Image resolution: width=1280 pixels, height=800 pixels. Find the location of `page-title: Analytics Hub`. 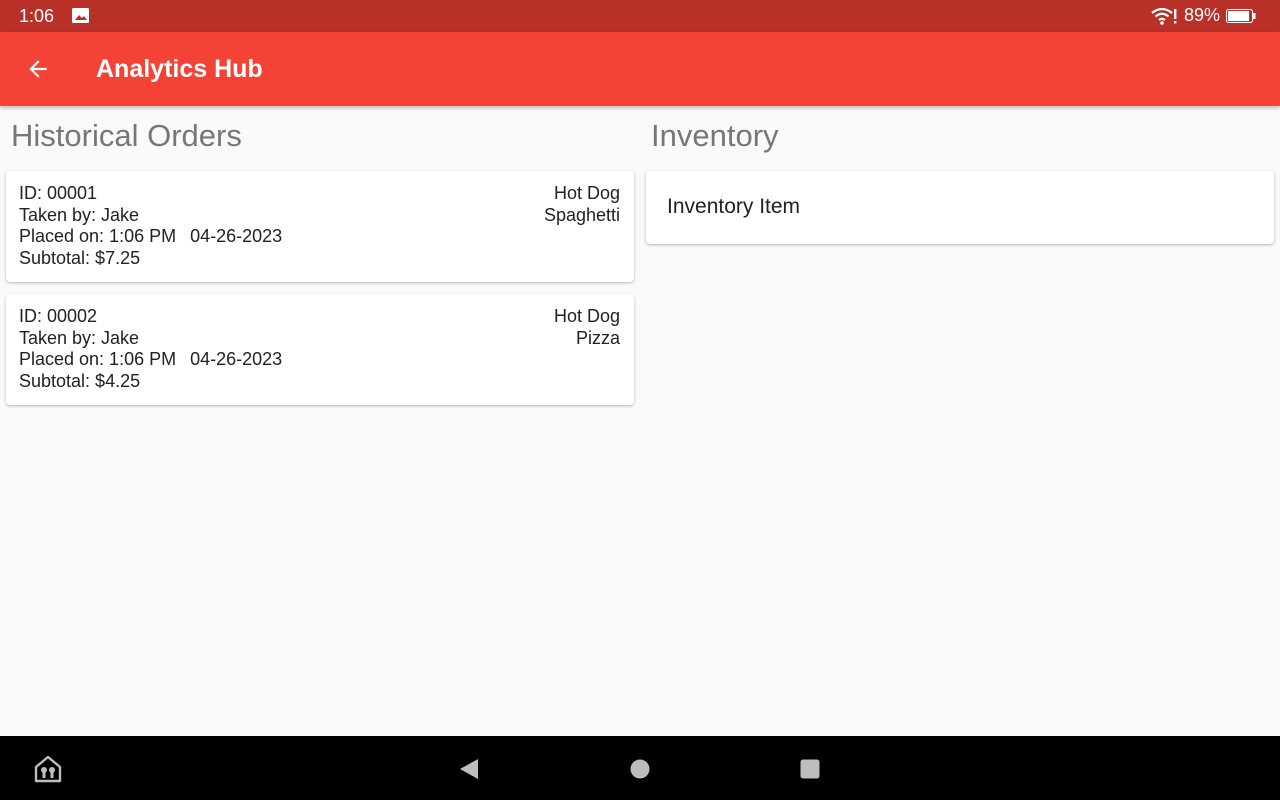

page-title: Analytics Hub is located at coordinates (179, 69).